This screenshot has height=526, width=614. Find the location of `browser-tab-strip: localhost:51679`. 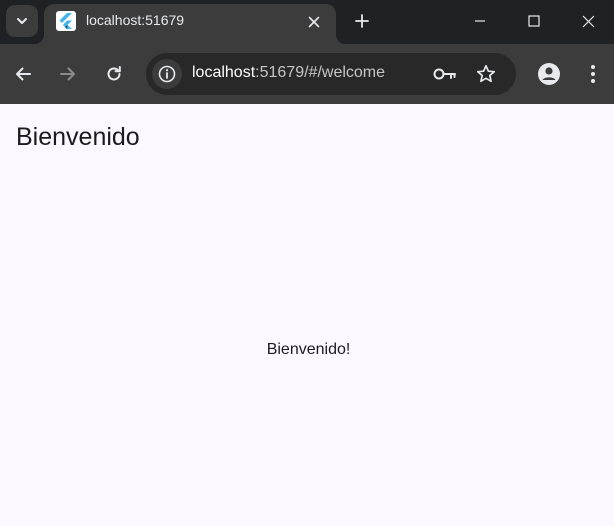

browser-tab-strip: localhost:51679 is located at coordinates (307, 22).